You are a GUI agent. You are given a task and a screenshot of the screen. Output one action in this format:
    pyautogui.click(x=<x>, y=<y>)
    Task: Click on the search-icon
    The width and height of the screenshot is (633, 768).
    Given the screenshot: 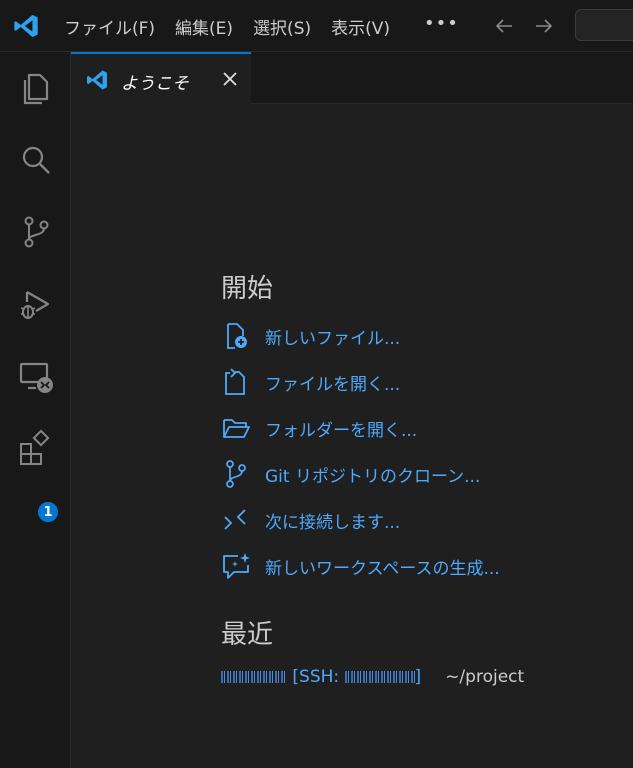 What is the action you would take?
    pyautogui.click(x=36, y=160)
    